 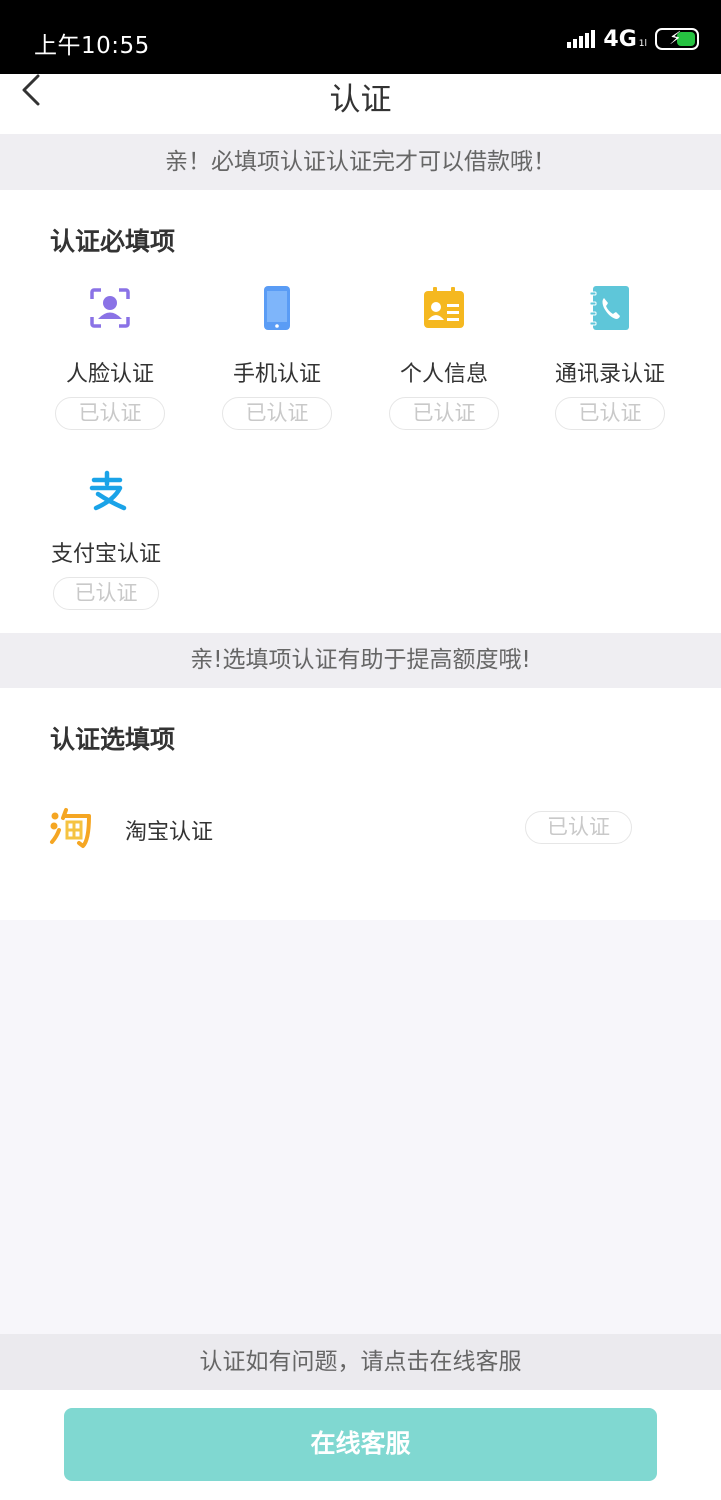 I want to click on battery-icon: ⚡, so click(x=677, y=39).